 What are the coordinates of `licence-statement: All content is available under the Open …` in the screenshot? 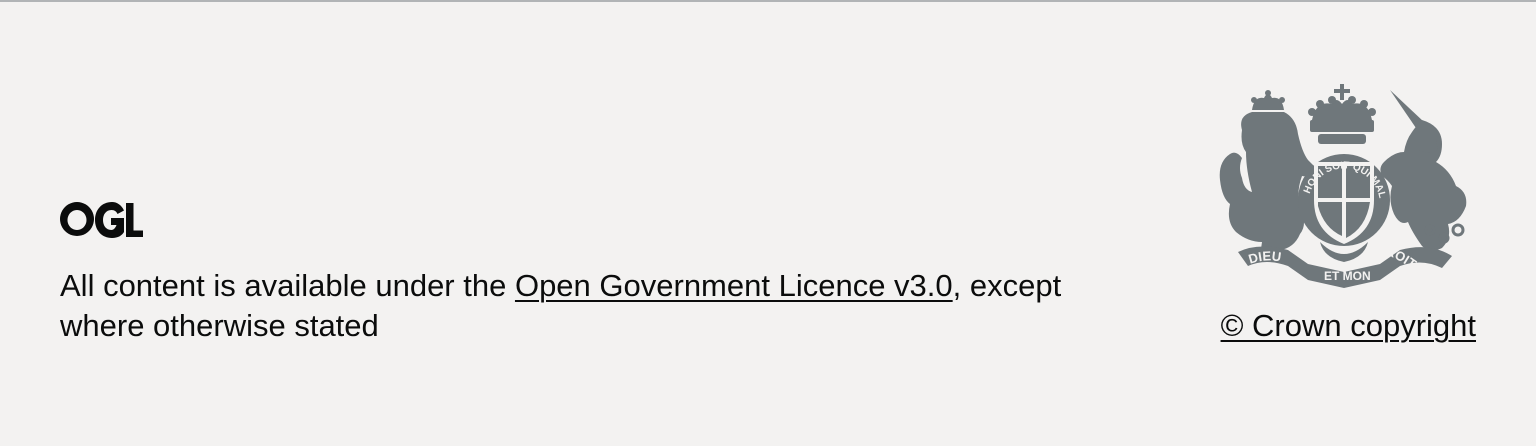 It's located at (590, 306).